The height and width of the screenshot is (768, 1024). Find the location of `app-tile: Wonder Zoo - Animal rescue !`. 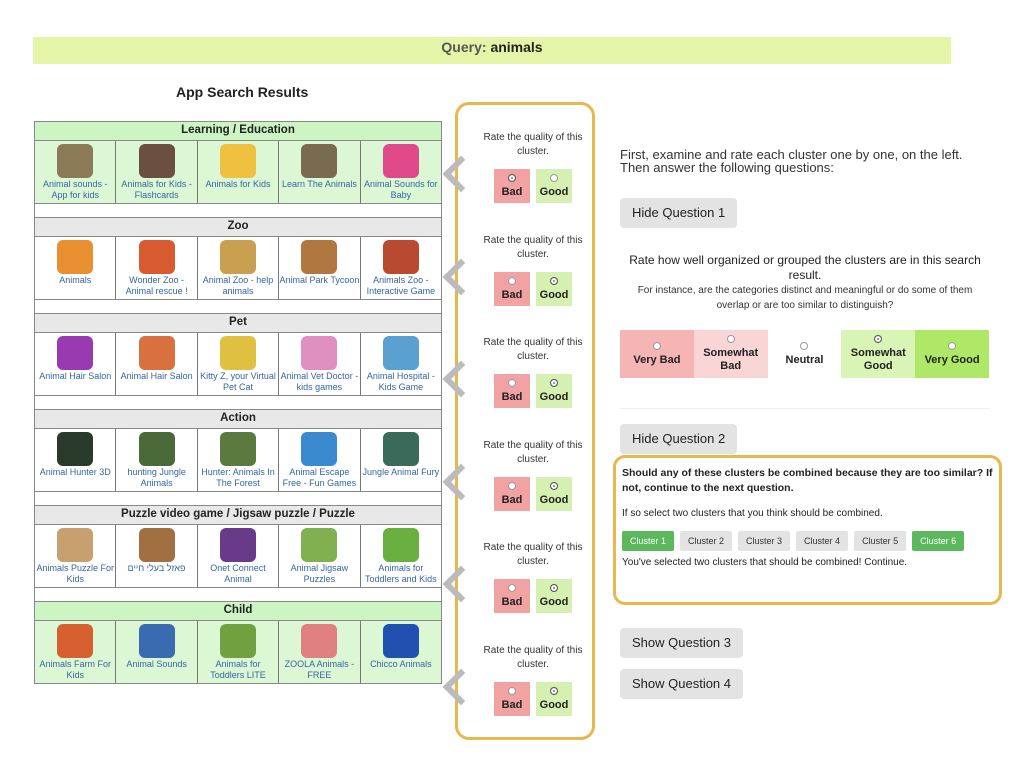

app-tile: Wonder Zoo - Animal rescue ! is located at coordinates (157, 268).